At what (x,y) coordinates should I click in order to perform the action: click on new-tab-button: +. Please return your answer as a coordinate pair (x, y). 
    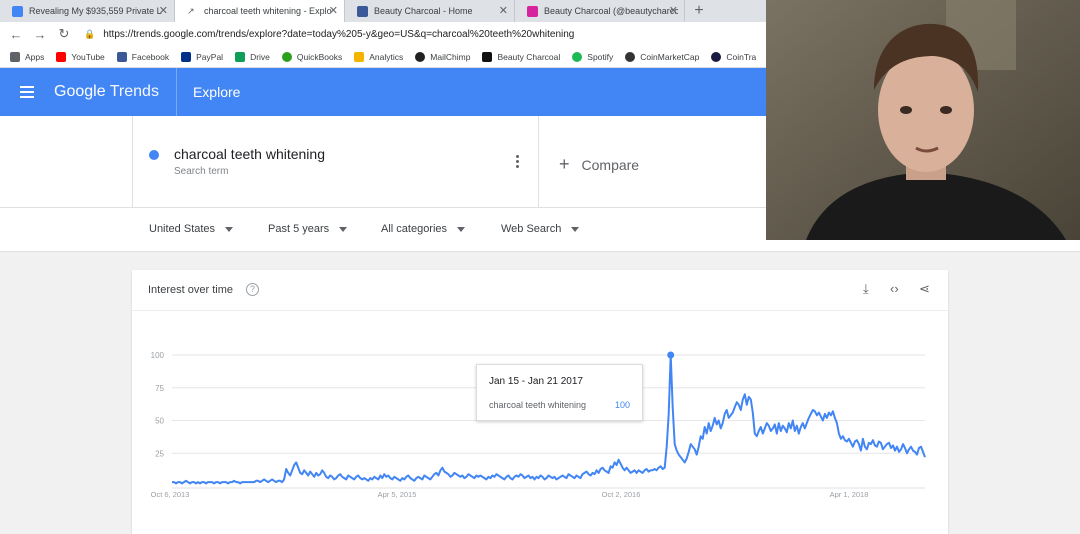
    Looking at the image, I should click on (699, 11).